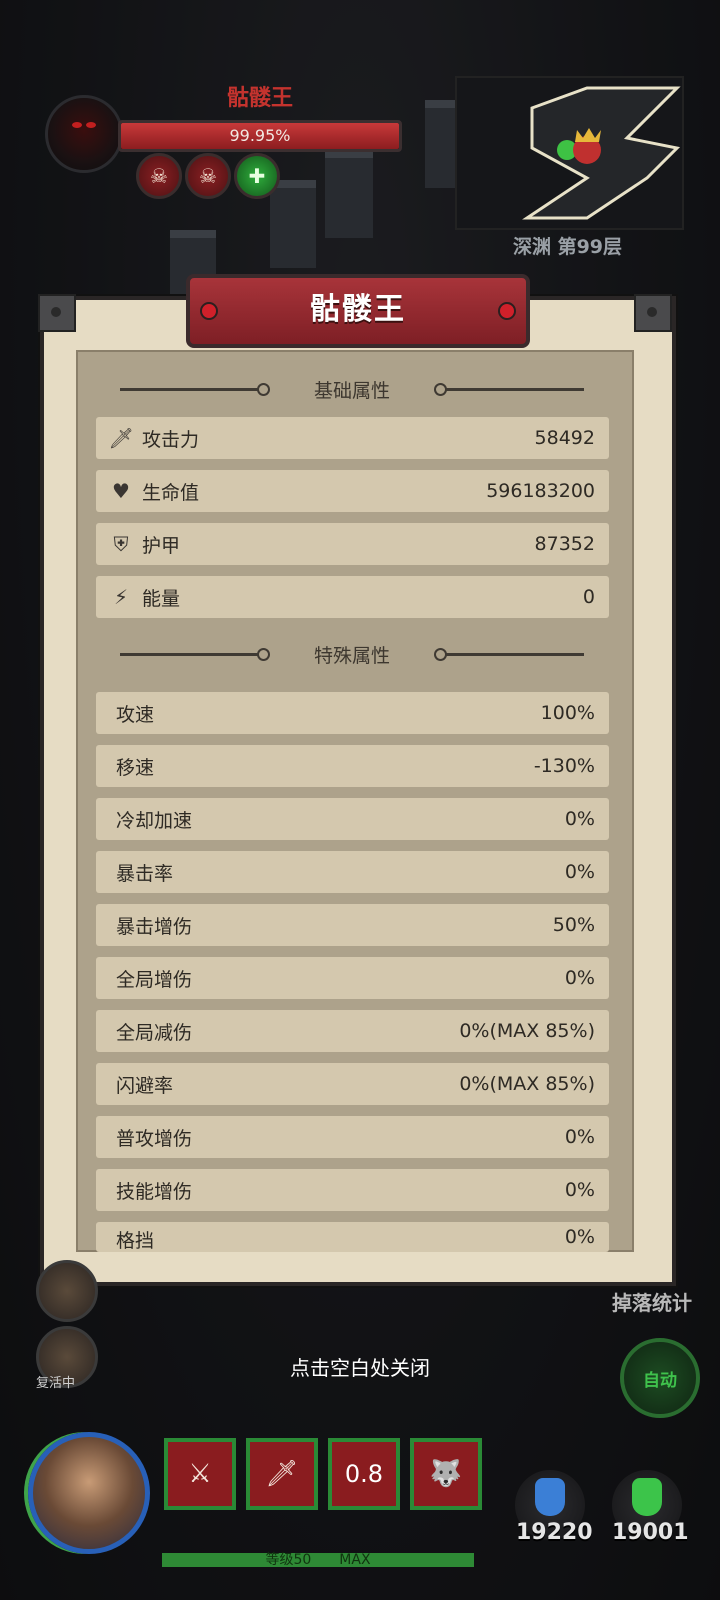 Image resolution: width=720 pixels, height=1600 pixels. What do you see at coordinates (257, 176) in the screenshot?
I see `heal-cross-icon: ✚` at bounding box center [257, 176].